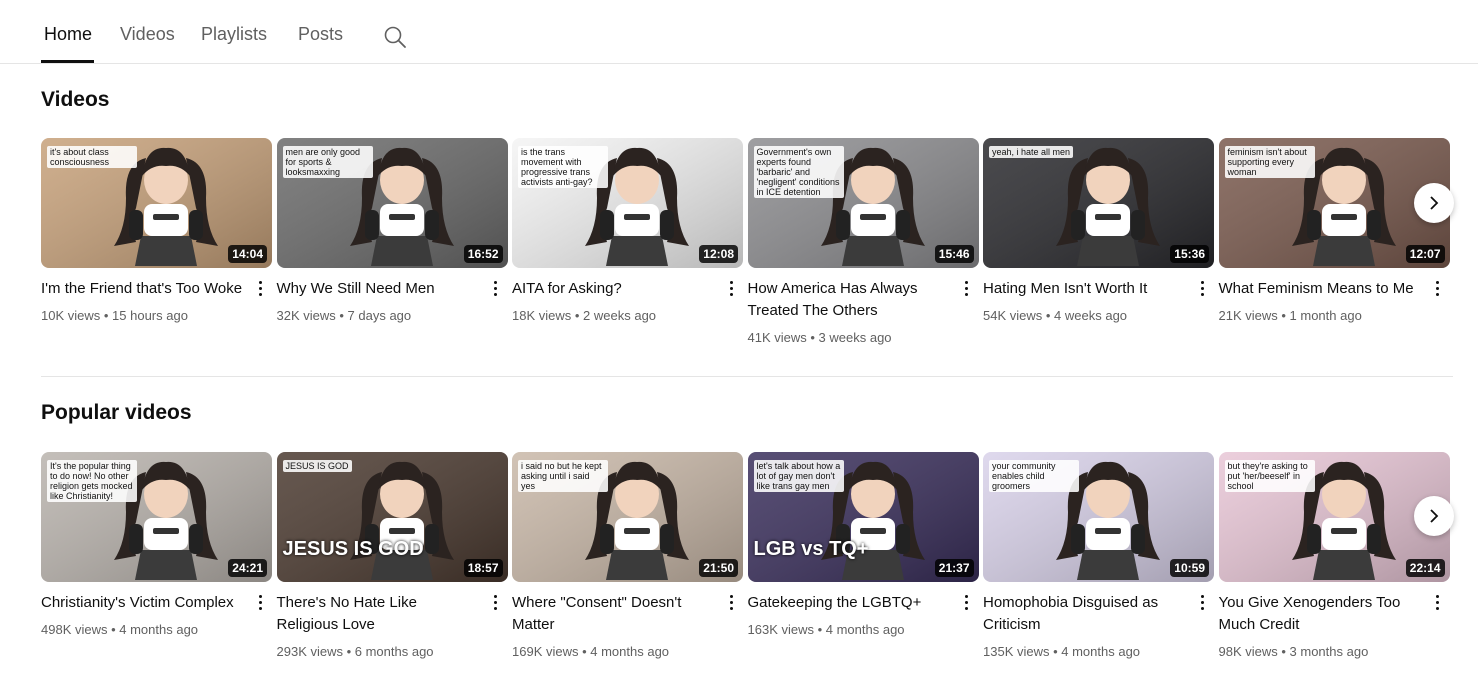 This screenshot has width=1478, height=686. What do you see at coordinates (1098, 203) in the screenshot?
I see `video-thumbnail: yeah, i hate all men 15:36` at bounding box center [1098, 203].